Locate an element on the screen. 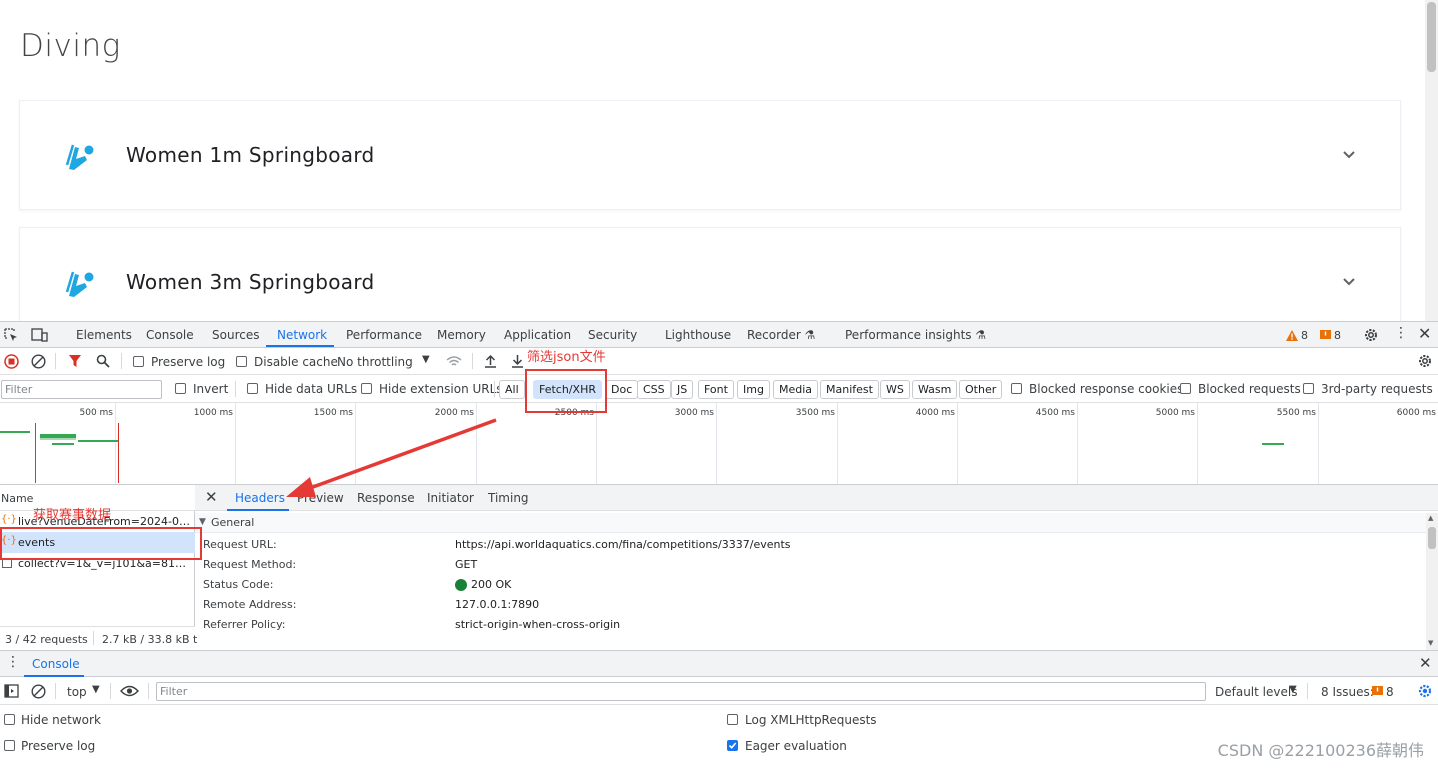 The image size is (1438, 768). console-issues-count: 8 is located at coordinates (1390, 692).